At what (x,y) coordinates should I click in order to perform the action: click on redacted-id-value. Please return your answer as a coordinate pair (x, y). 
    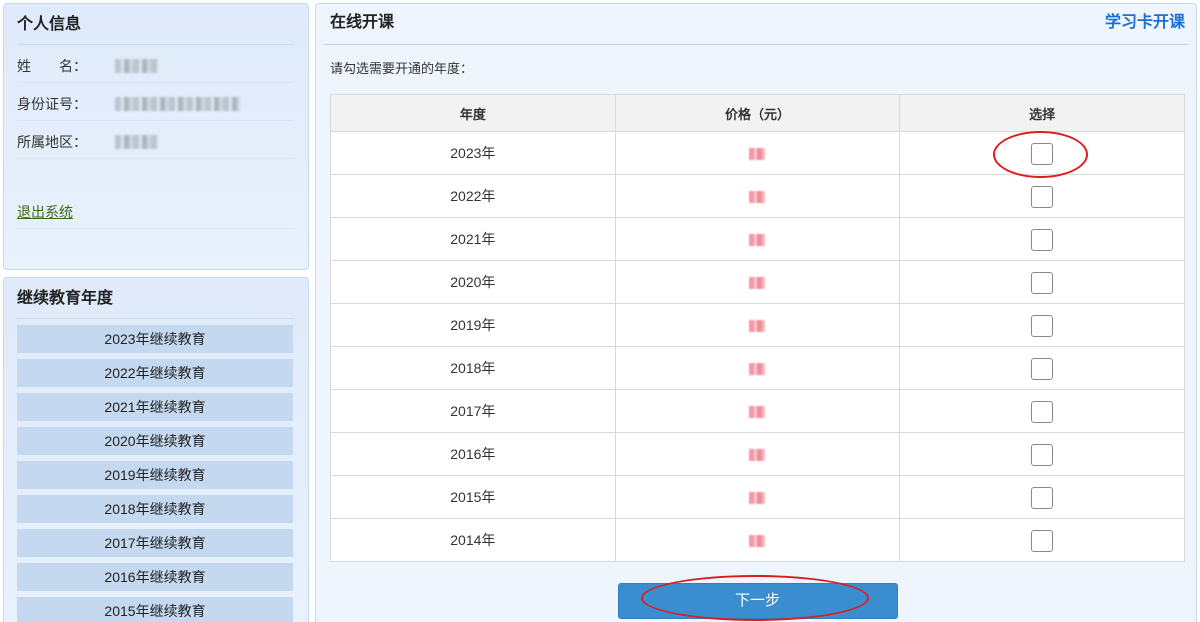
    Looking at the image, I should click on (177, 104).